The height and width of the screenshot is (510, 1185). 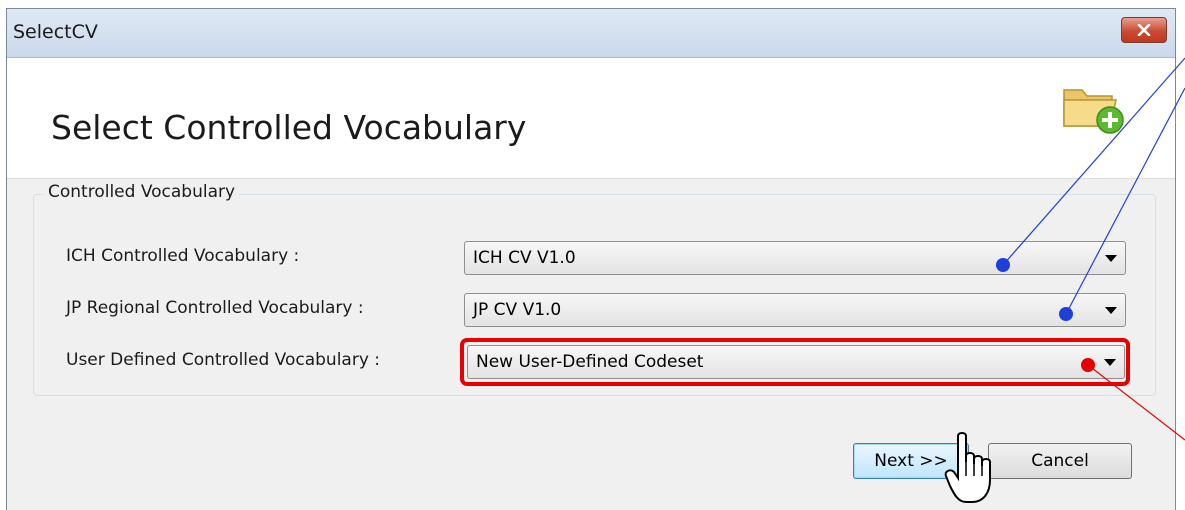 I want to click on user-cv-label: User Defined Controlled Vocabulary :, so click(x=223, y=360).